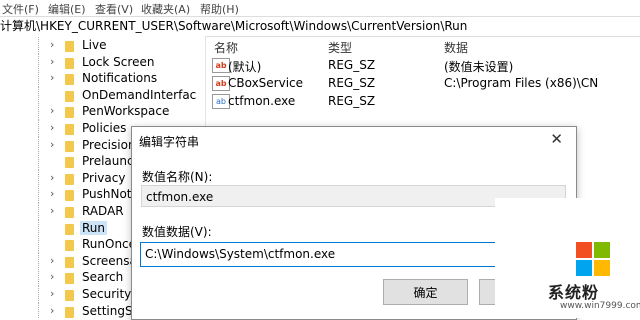  Describe the element at coordinates (593, 259) in the screenshot. I see `windows-logo-icon` at that location.